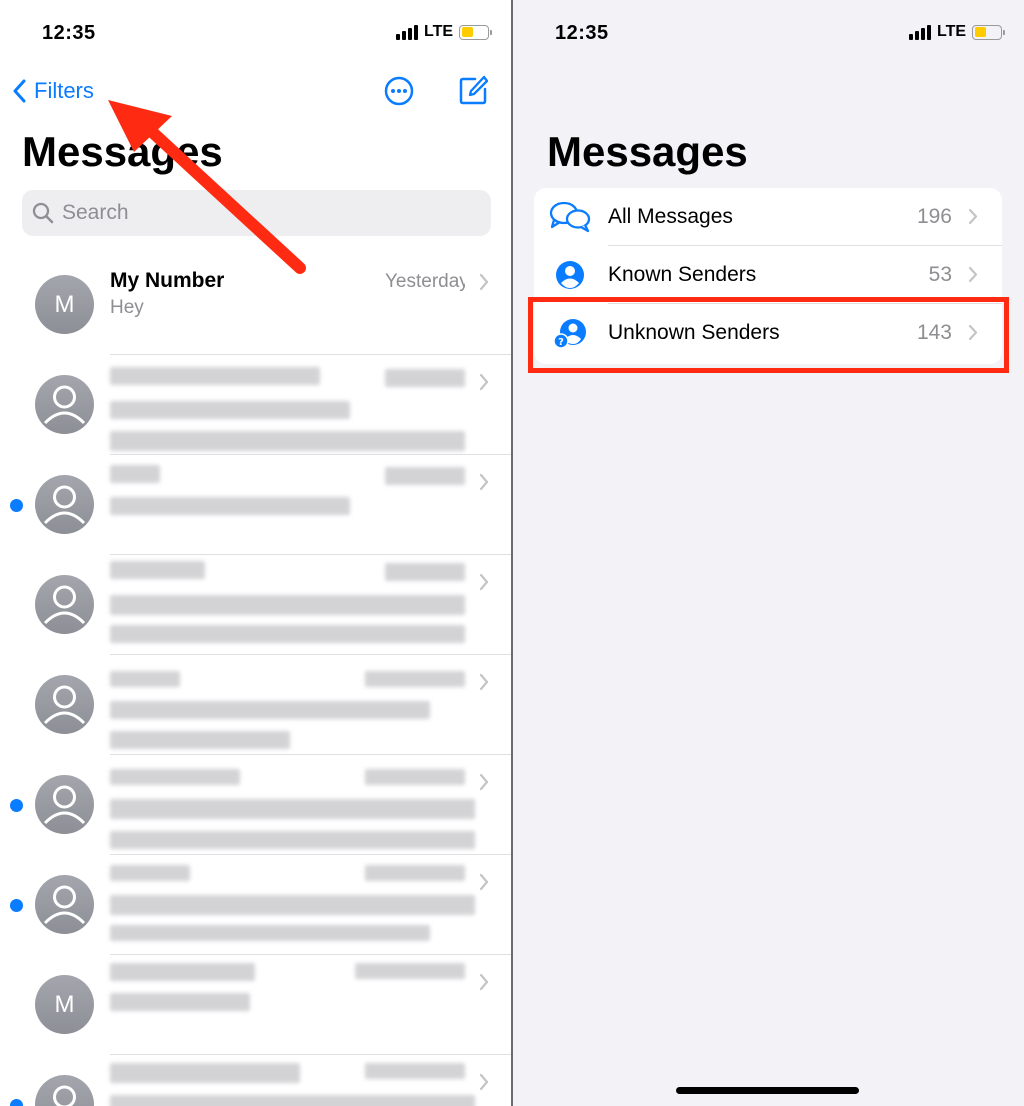  I want to click on chevron-left-icon, so click(19, 91).